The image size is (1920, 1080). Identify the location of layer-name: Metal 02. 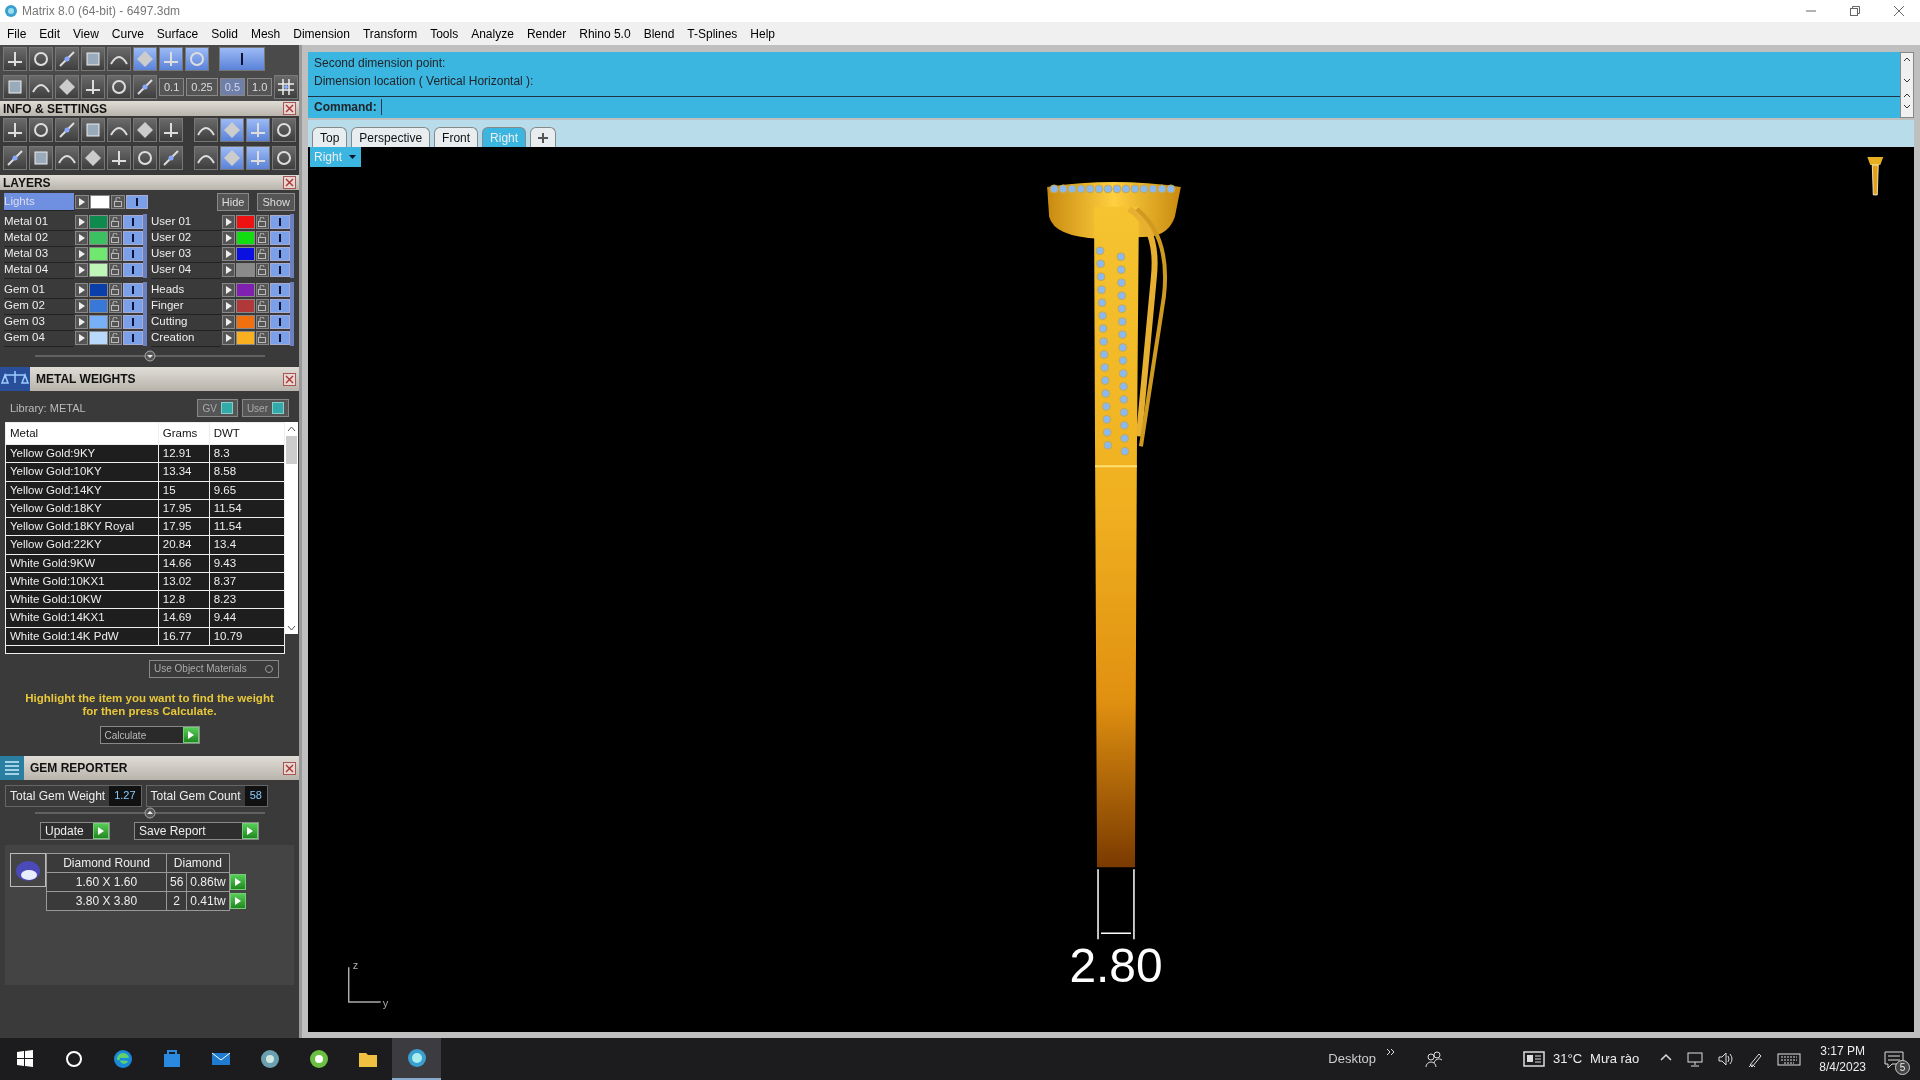
(39, 238).